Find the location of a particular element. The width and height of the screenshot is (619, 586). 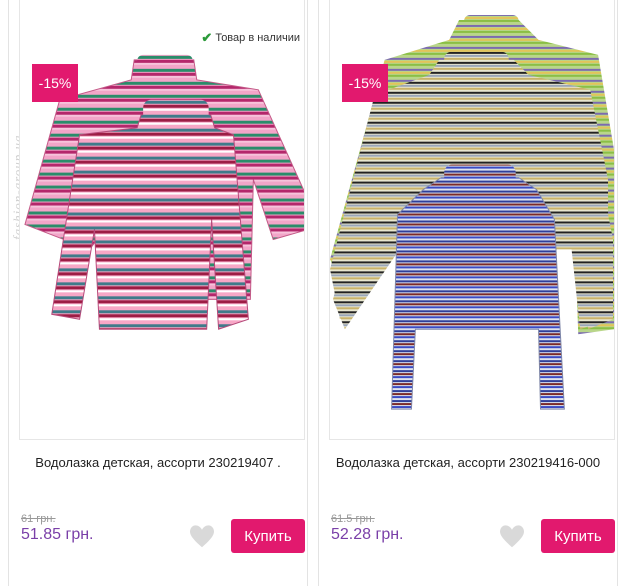

in-stock-indicator: ✔ Товар в наличии is located at coordinates (250, 38).